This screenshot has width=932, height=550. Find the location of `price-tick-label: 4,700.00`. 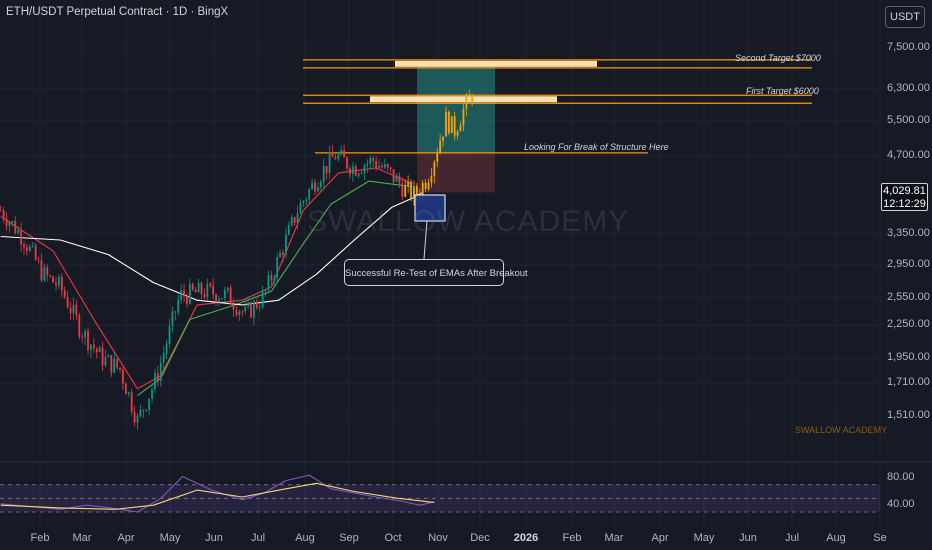

price-tick-label: 4,700.00 is located at coordinates (908, 155).